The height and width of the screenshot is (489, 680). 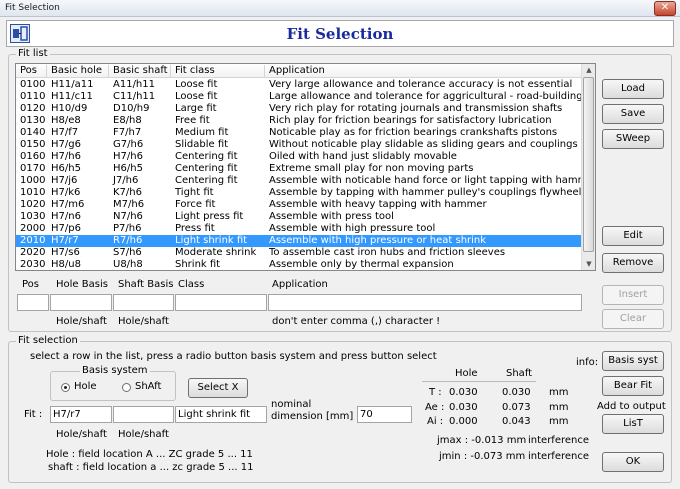 What do you see at coordinates (216, 252) in the screenshot?
I see `cell-fit-class: Moderate shrink` at bounding box center [216, 252].